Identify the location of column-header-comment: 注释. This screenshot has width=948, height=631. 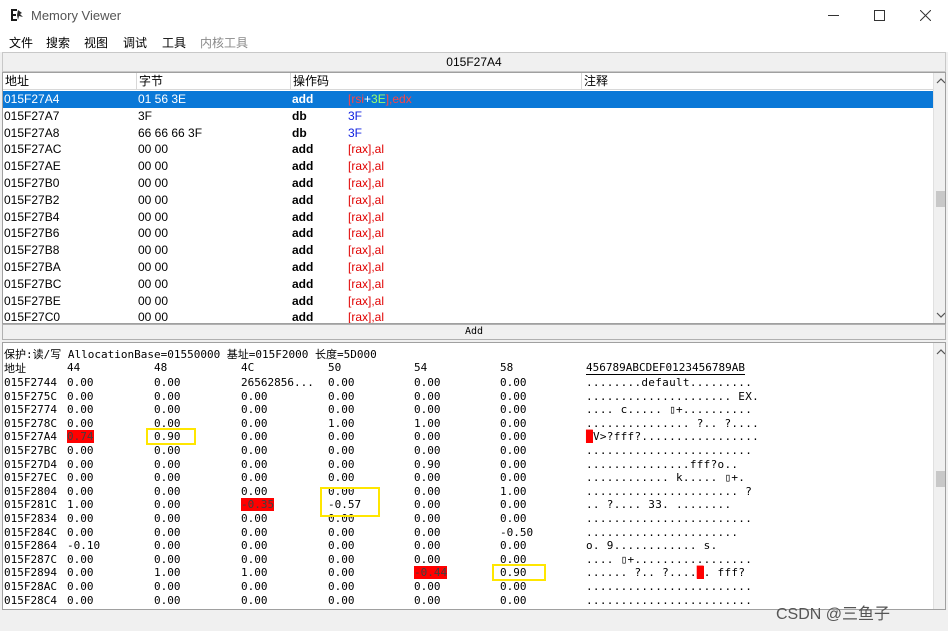
(757, 81).